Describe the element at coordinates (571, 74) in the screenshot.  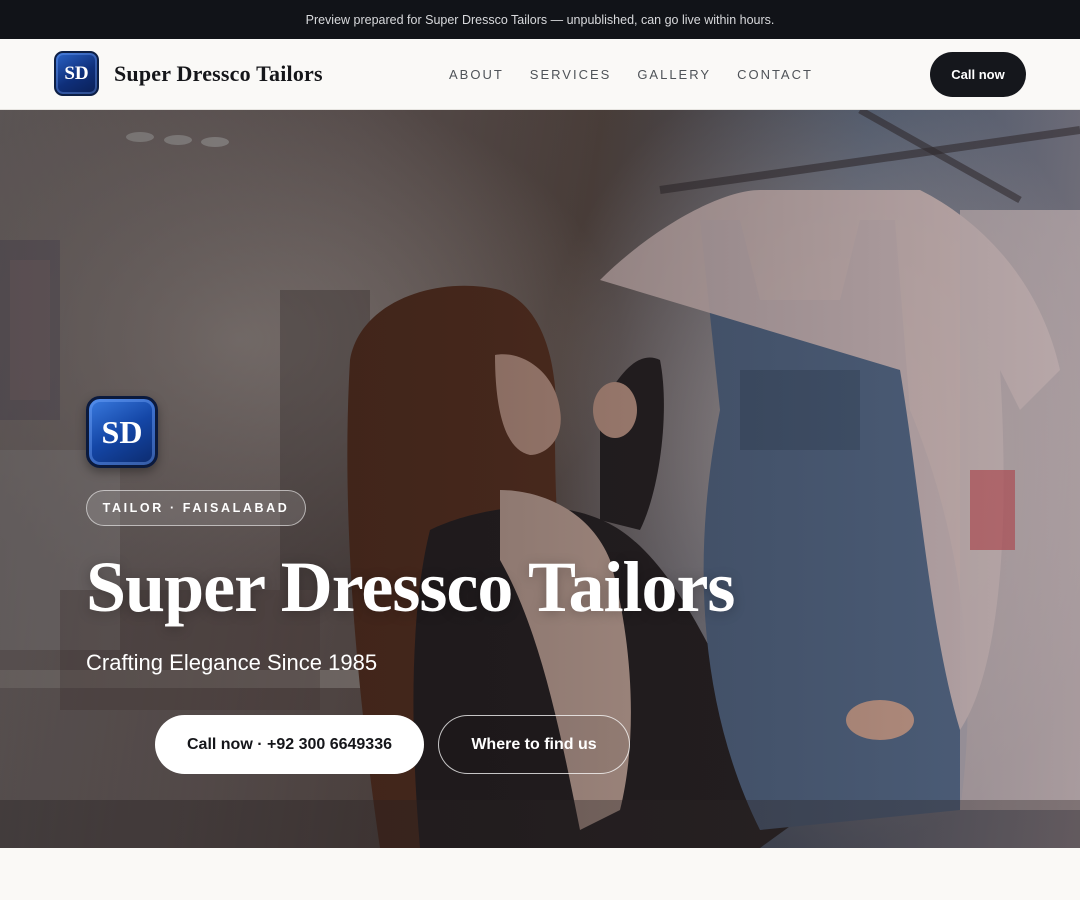
I see `nav-link-services: SERVICES` at that location.